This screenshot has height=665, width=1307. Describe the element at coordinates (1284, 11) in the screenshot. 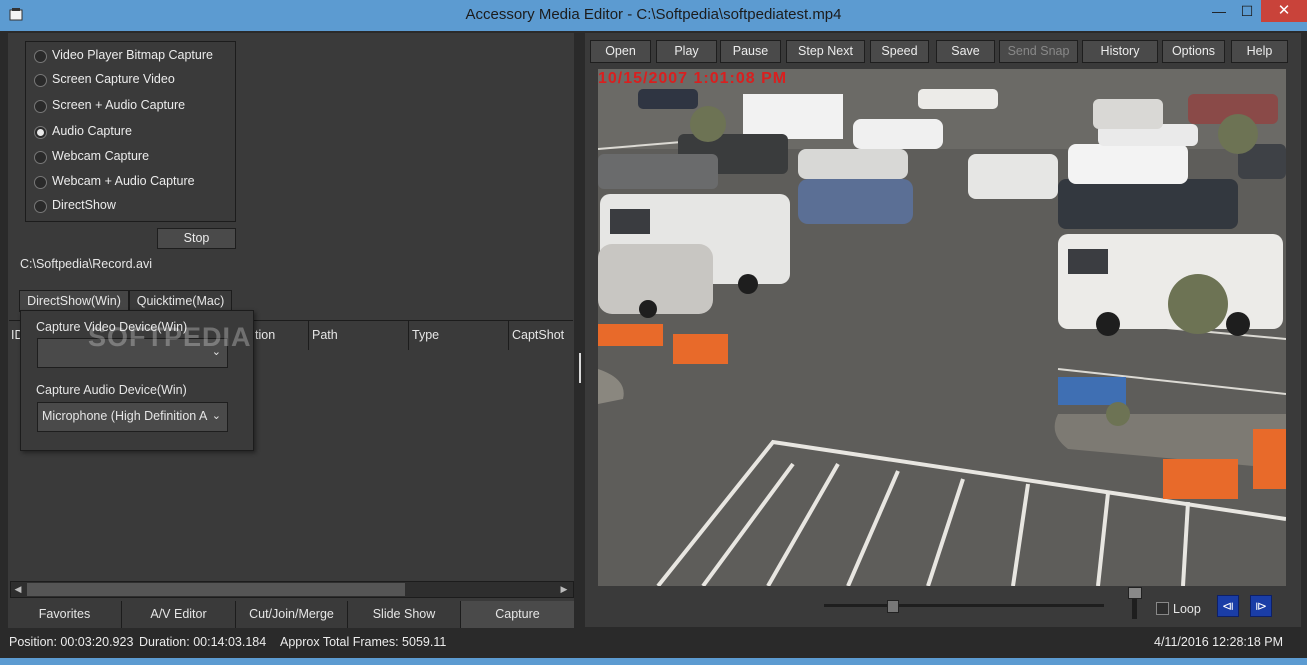

I see `close-button: ✕` at that location.